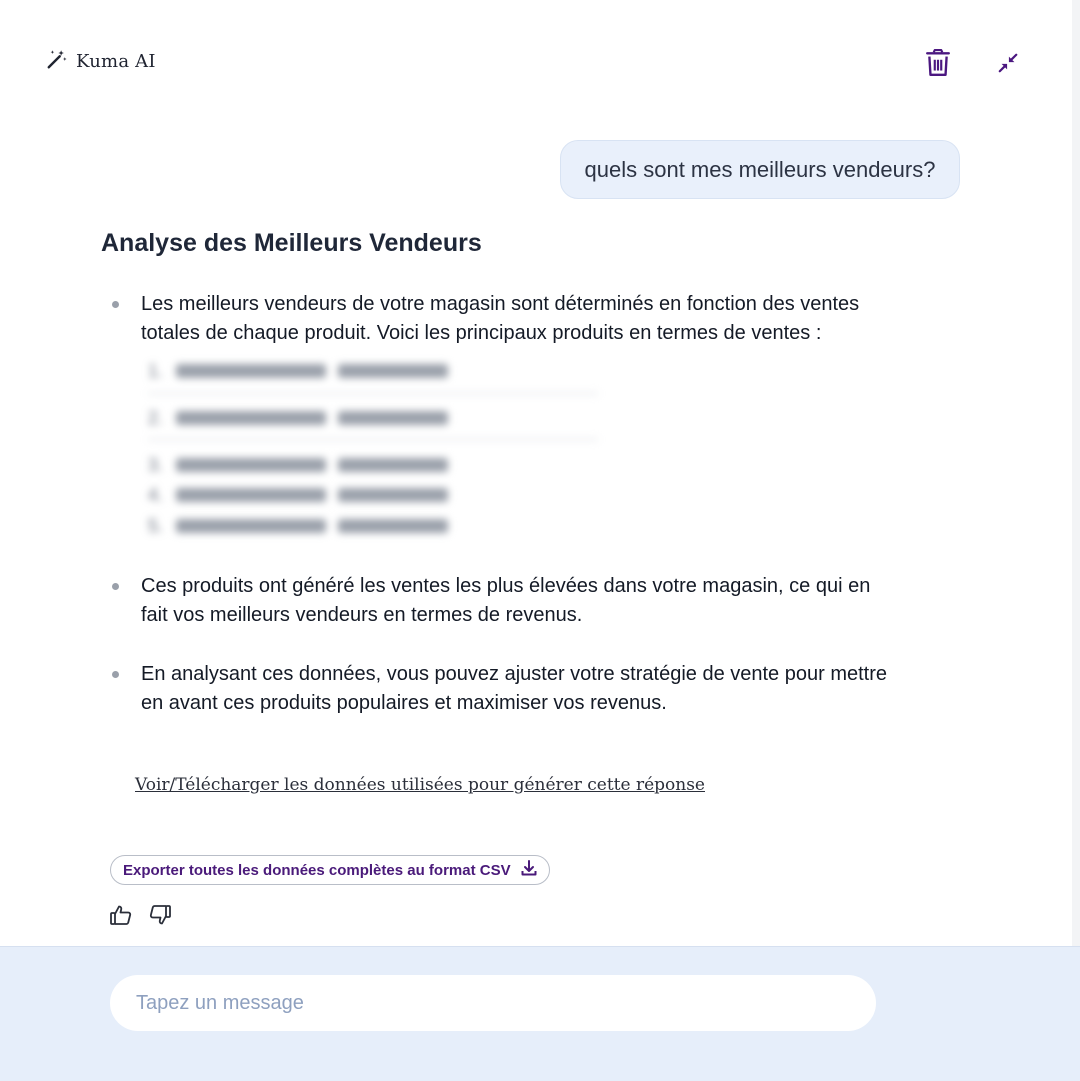  Describe the element at coordinates (493, 1003) in the screenshot. I see `message-input` at that location.